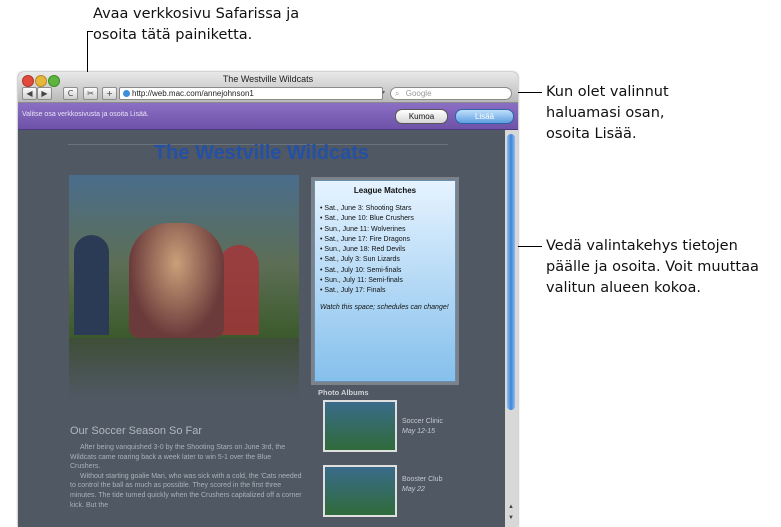 The image size is (781, 527). Describe the element at coordinates (451, 93) in the screenshot. I see `search-field: ⌕ Google` at that location.